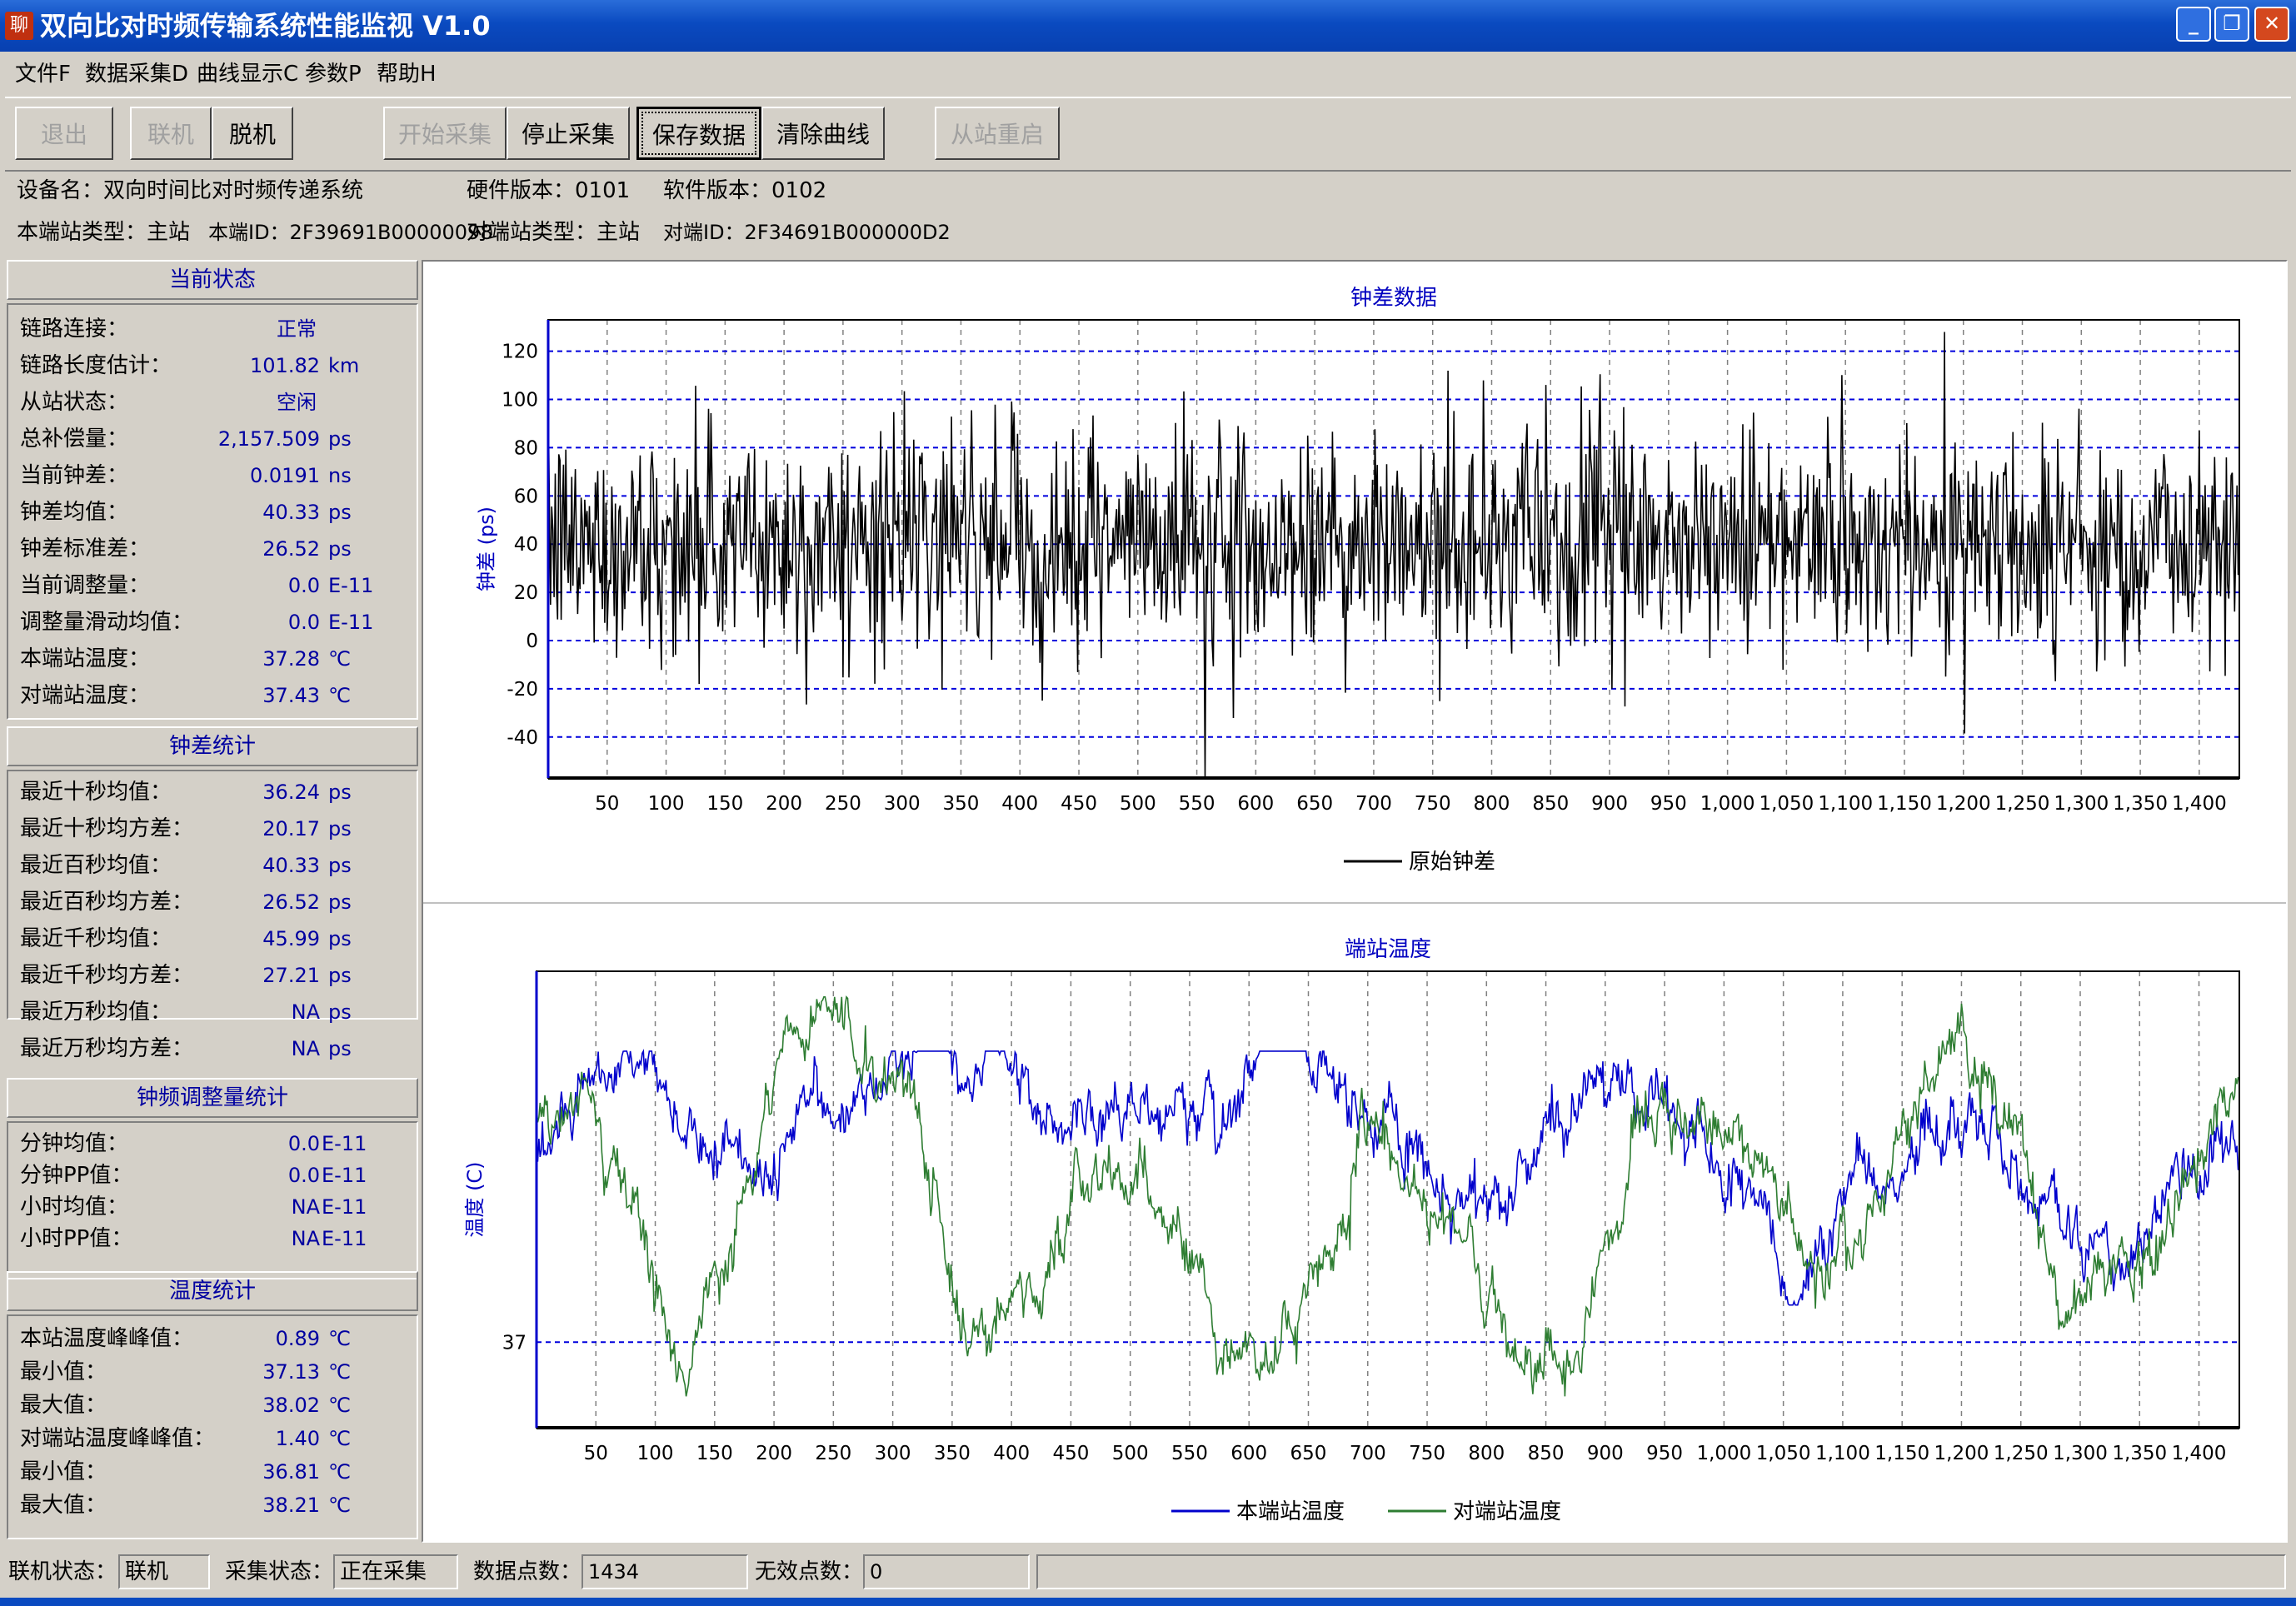 Image resolution: width=2296 pixels, height=1606 pixels. I want to click on stat-value: 38.21, so click(291, 1505).